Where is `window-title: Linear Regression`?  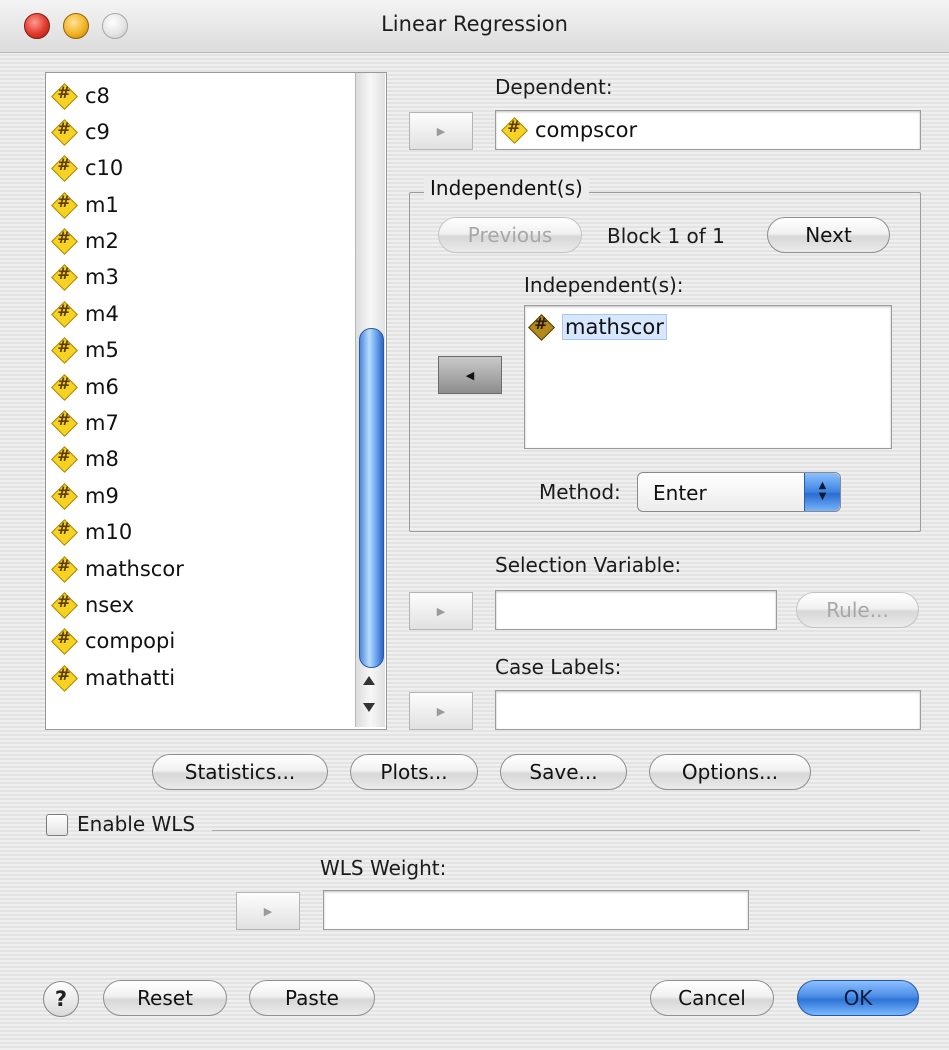
window-title: Linear Regression is located at coordinates (474, 24).